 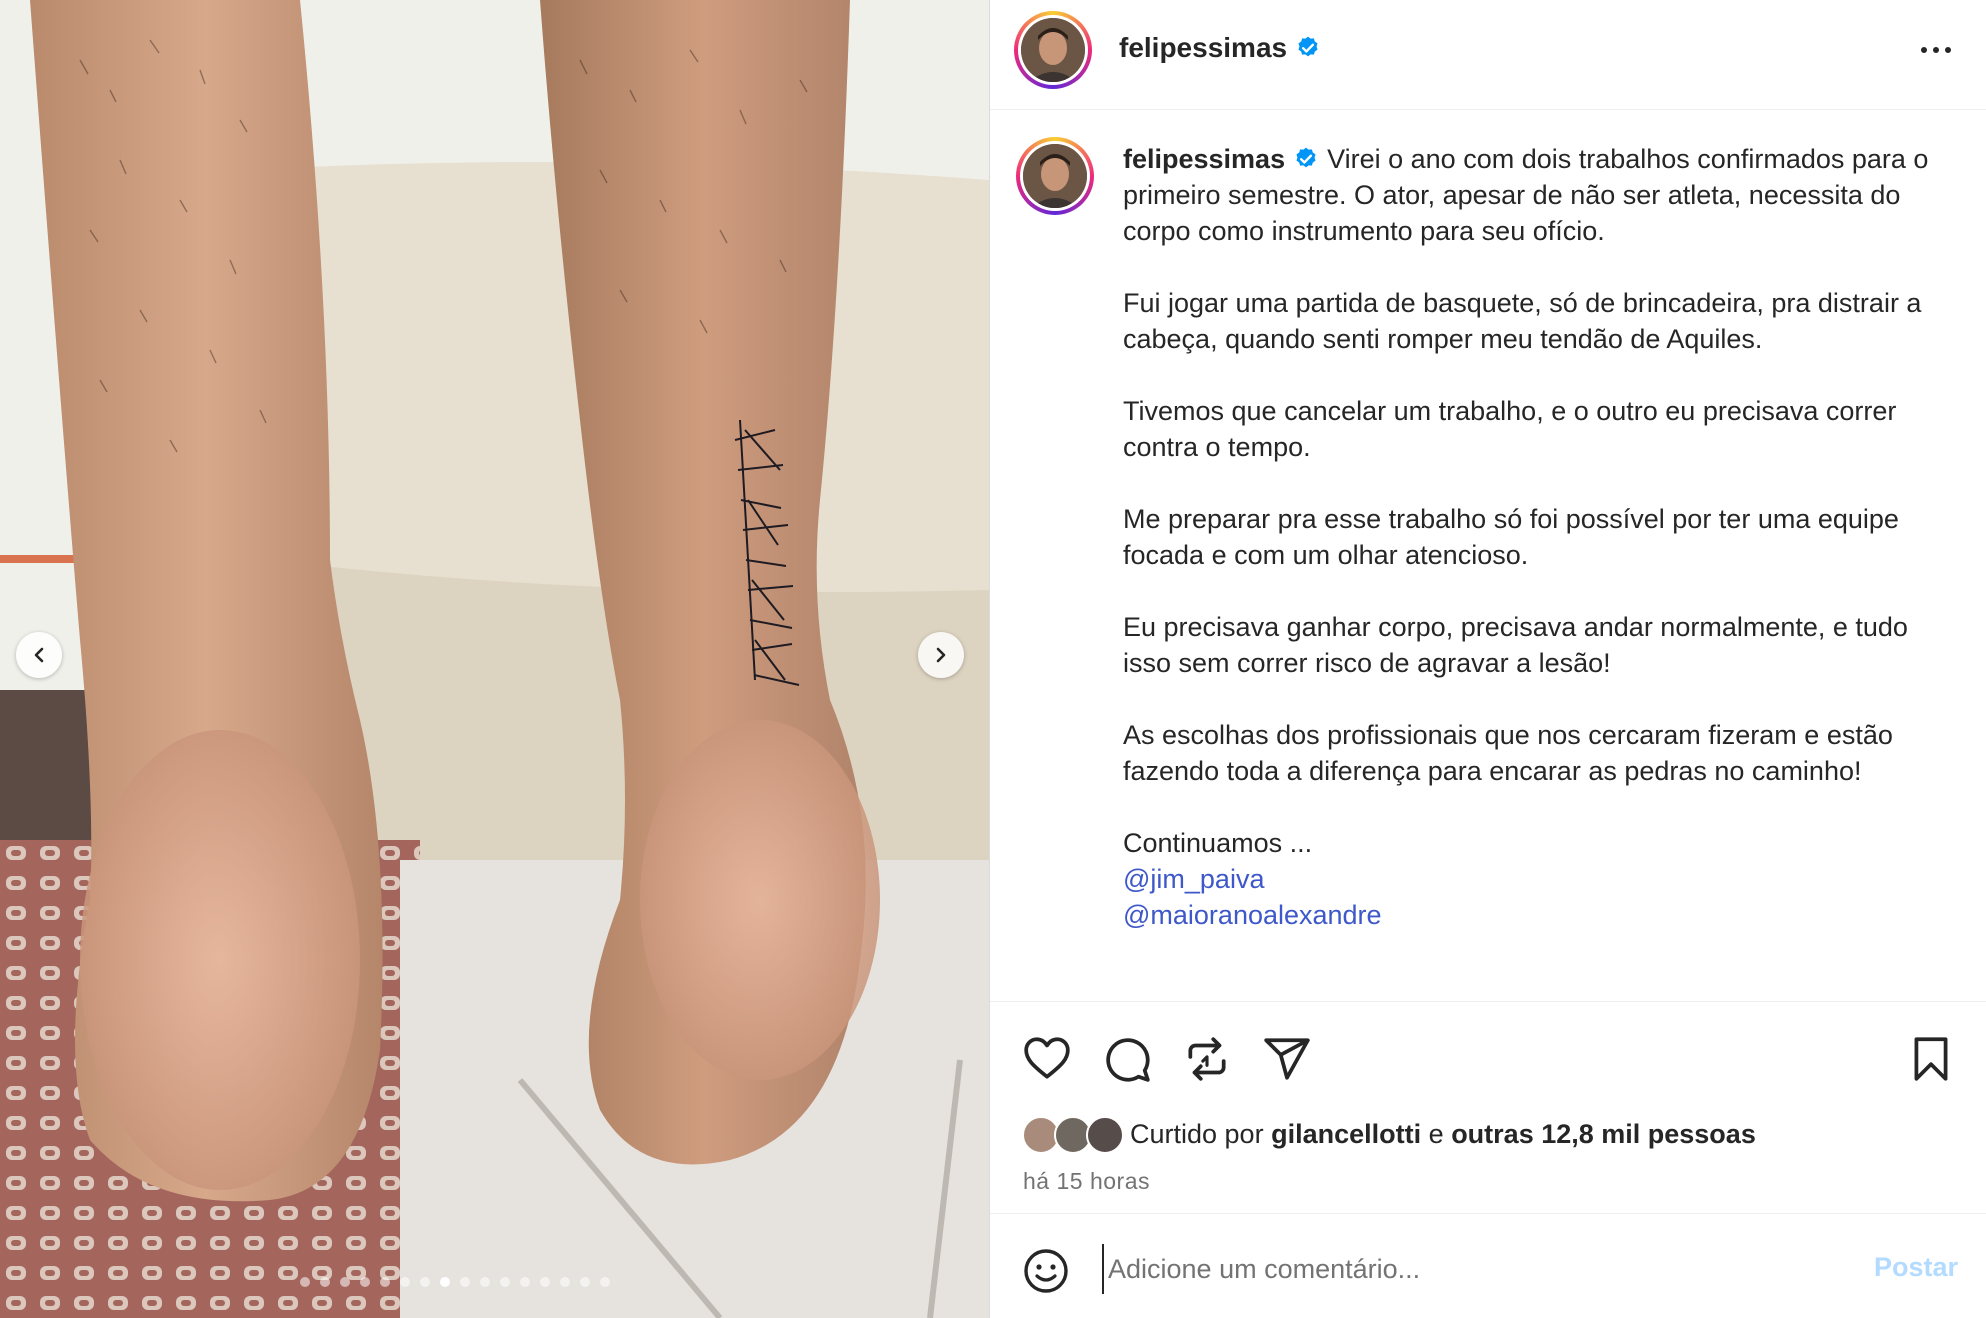 I want to click on chevron-right-icon, so click(x=941, y=655).